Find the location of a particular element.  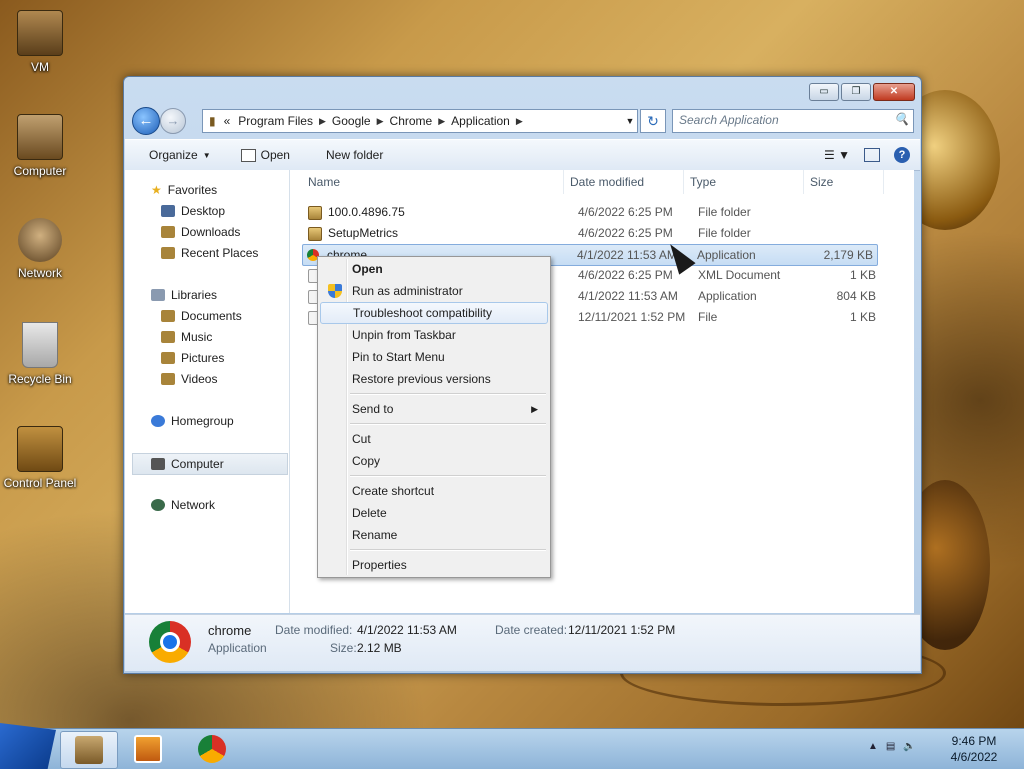

organize-button: Organize ▼ is located at coordinates (173, 155).